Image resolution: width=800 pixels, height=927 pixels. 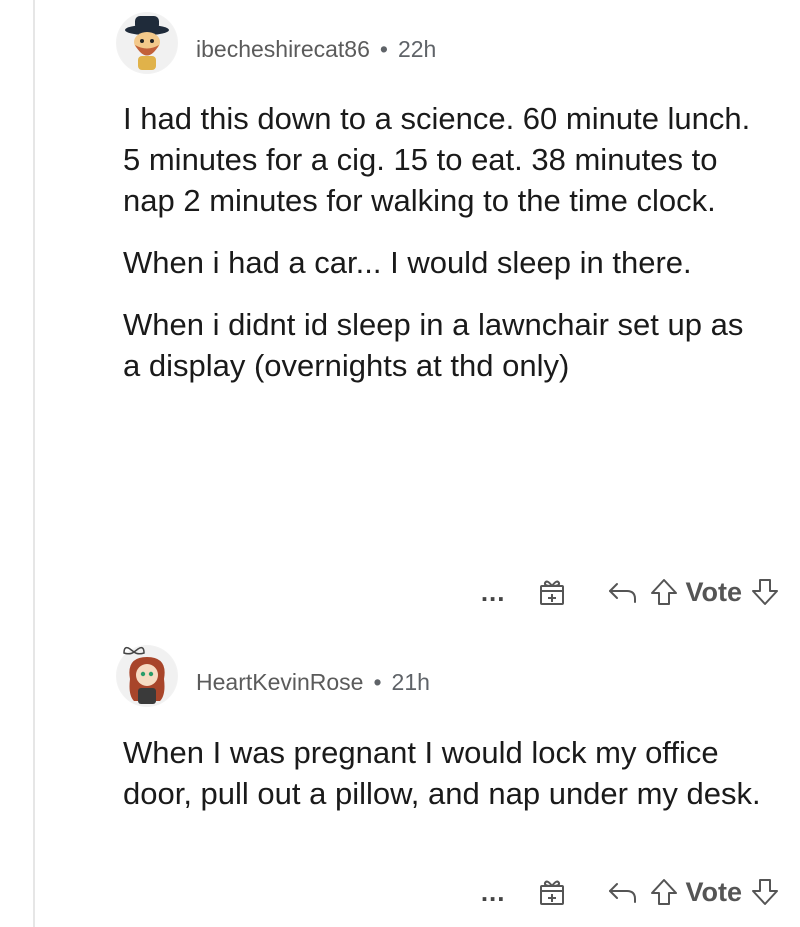 I want to click on timestamp: 21h, so click(x=410, y=682).